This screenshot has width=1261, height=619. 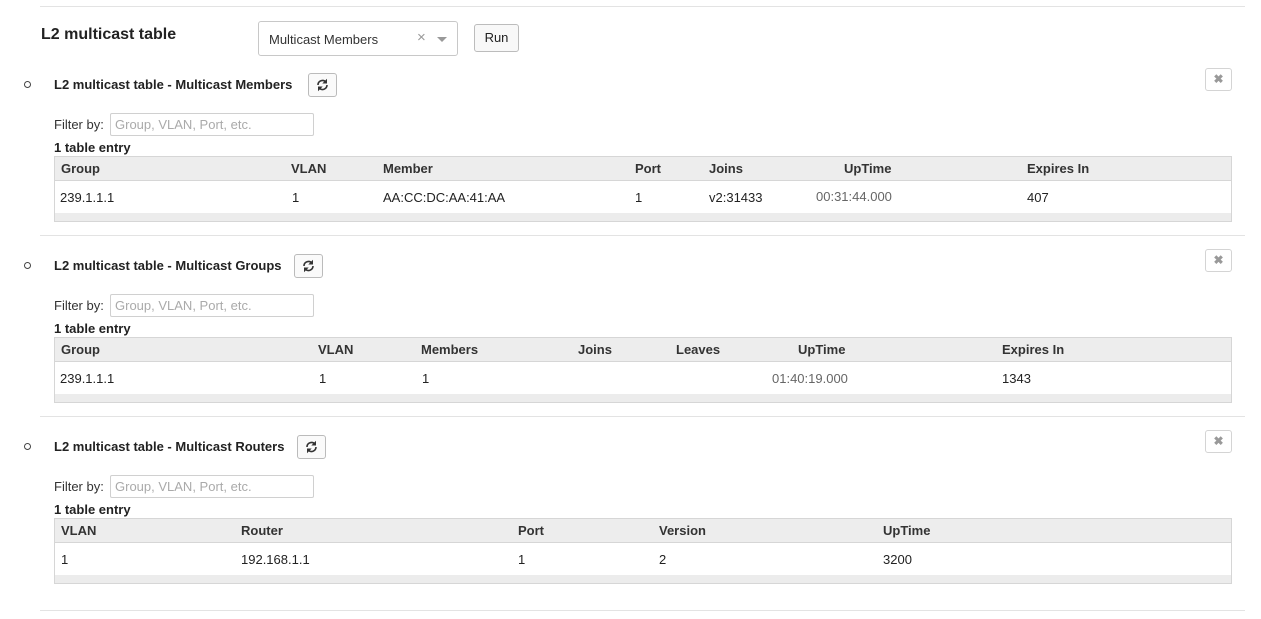 What do you see at coordinates (408, 168) in the screenshot?
I see `column-header: Member` at bounding box center [408, 168].